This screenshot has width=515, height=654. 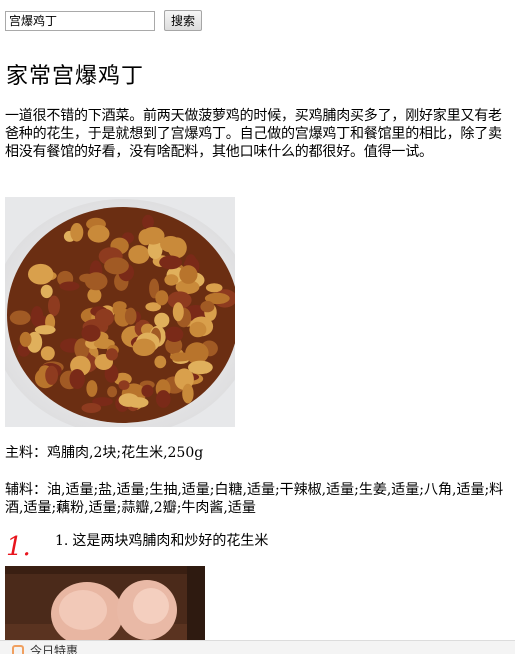 What do you see at coordinates (257, 647) in the screenshot?
I see `bottom-promo-bar: 今日特惠` at bounding box center [257, 647].